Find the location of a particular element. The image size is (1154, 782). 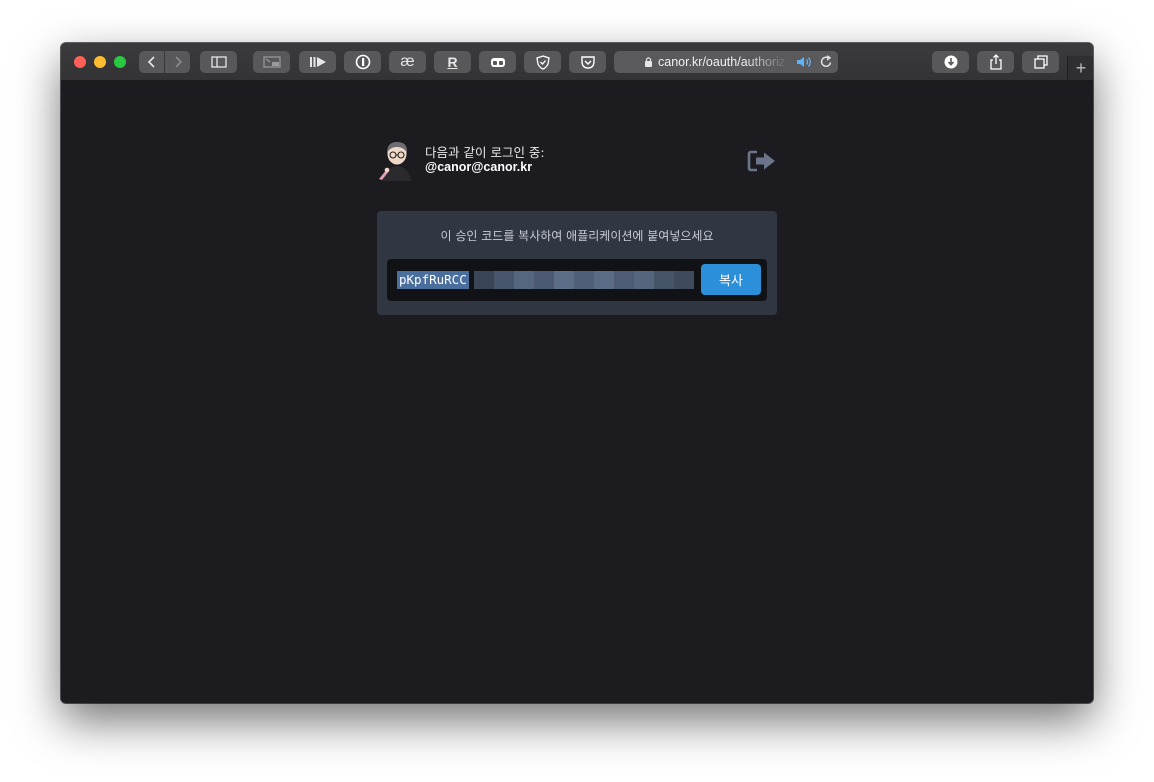

shield-extension-button is located at coordinates (542, 62).